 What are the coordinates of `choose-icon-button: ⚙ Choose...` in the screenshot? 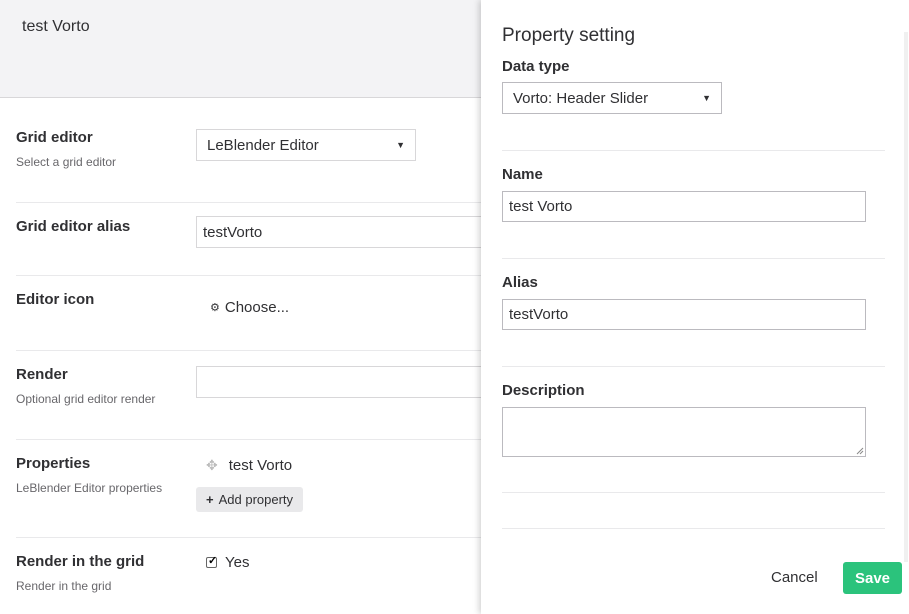 It's located at (249, 307).